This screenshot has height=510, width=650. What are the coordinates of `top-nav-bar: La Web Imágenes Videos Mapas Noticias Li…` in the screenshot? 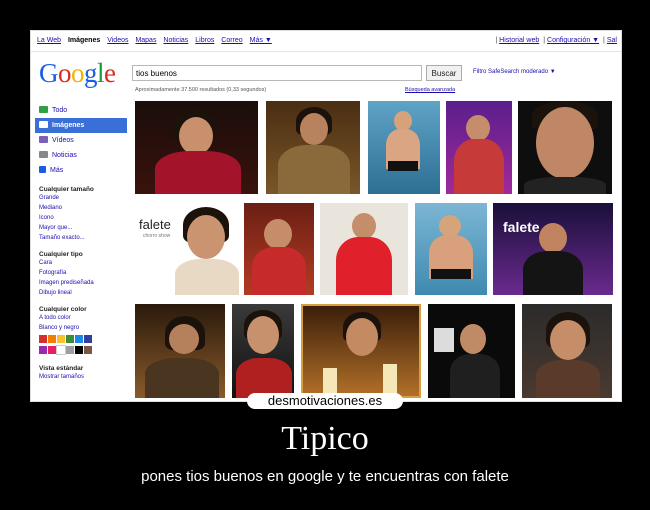 It's located at (326, 41).